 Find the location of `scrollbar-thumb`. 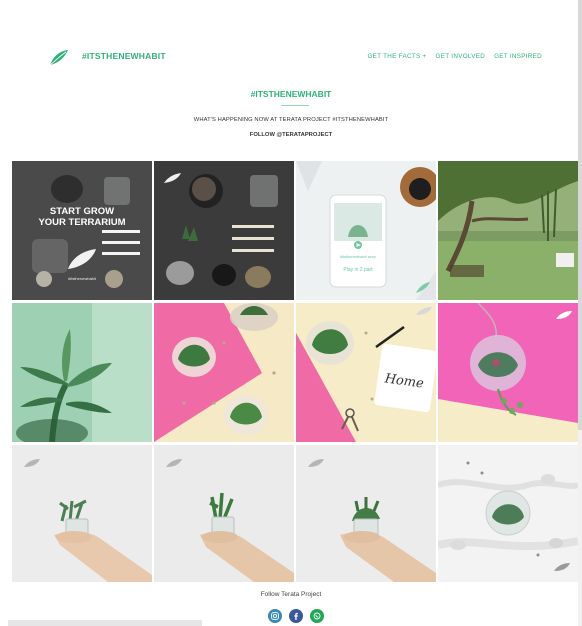

scrollbar-thumb is located at coordinates (580, 215).